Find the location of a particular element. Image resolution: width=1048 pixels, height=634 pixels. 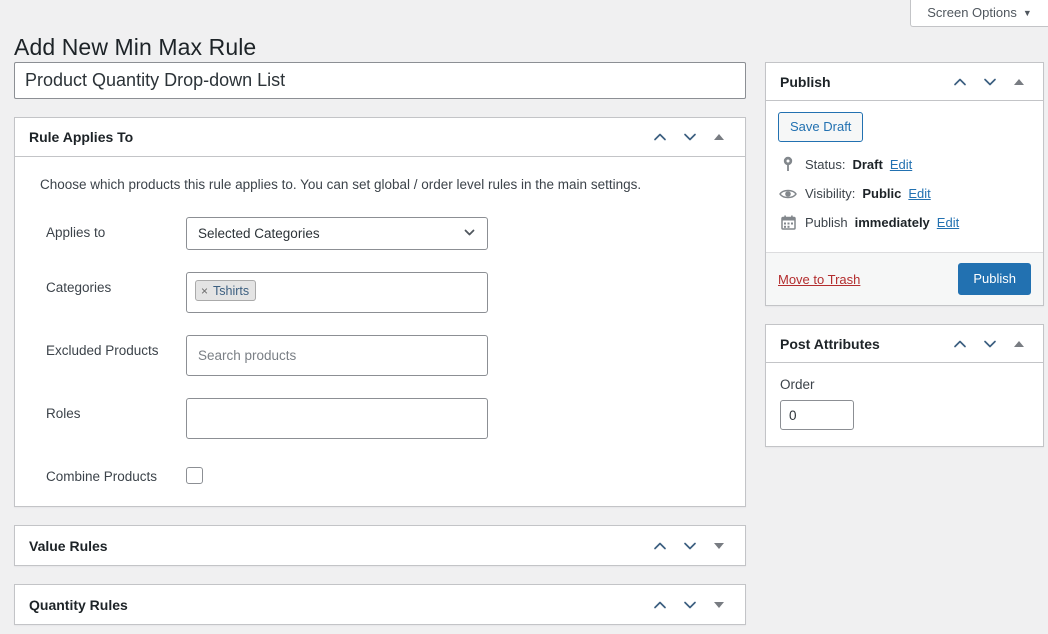

applies-to-label: Applies to is located at coordinates (76, 233).